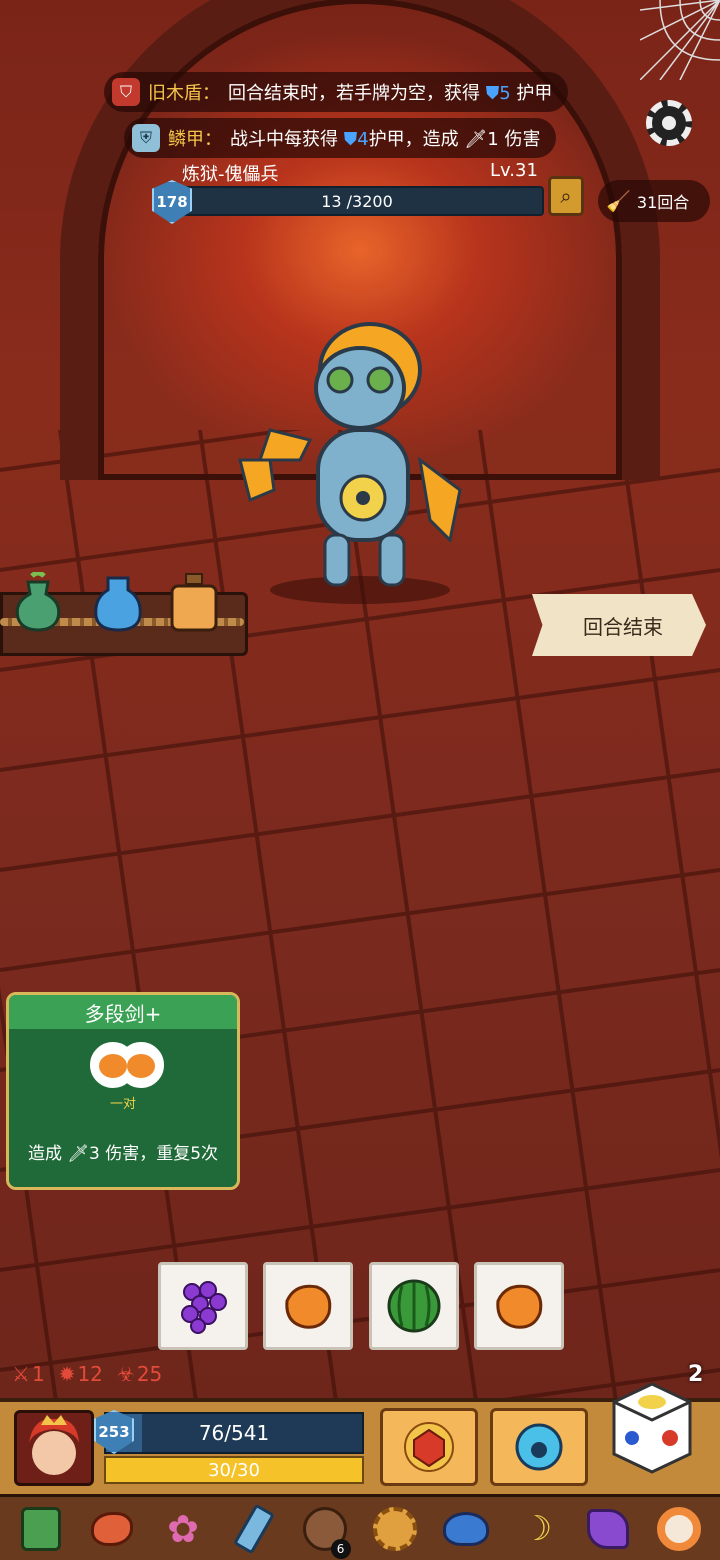 The image size is (720, 1560). I want to click on card-title: 多段剑+, so click(123, 1012).